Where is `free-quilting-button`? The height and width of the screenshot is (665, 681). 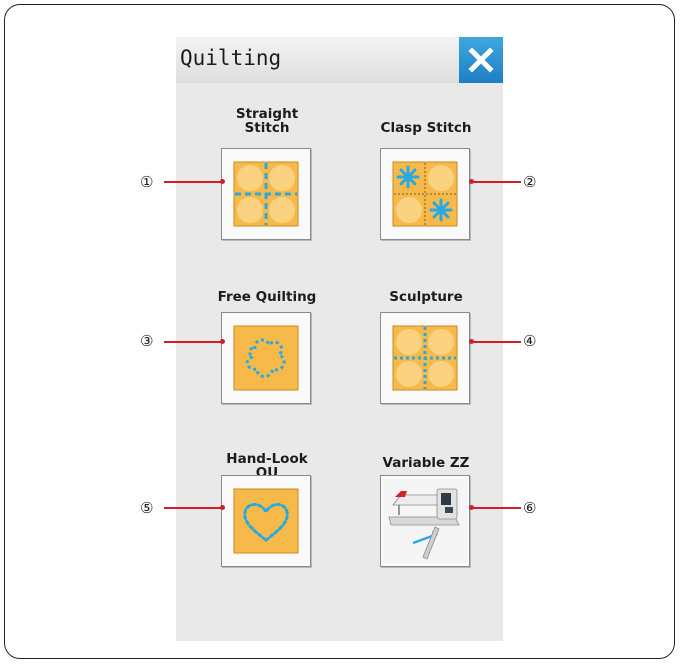 free-quilting-button is located at coordinates (266, 358).